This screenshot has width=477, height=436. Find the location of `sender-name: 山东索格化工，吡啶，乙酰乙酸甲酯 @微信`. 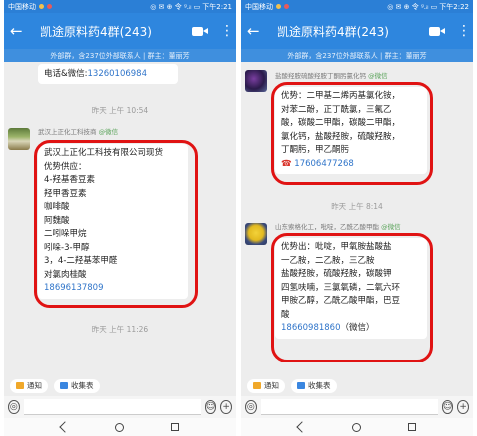

sender-name: 山东索格化工，吡啶，乙酰乙酸甲酯 @微信 is located at coordinates (338, 227).